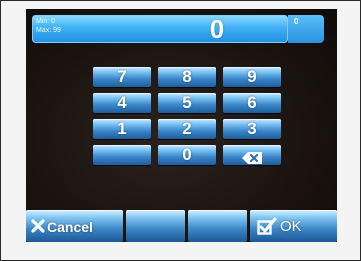 This screenshot has height=261, width=361. Describe the element at coordinates (252, 77) in the screenshot. I see `key-9: 9` at that location.